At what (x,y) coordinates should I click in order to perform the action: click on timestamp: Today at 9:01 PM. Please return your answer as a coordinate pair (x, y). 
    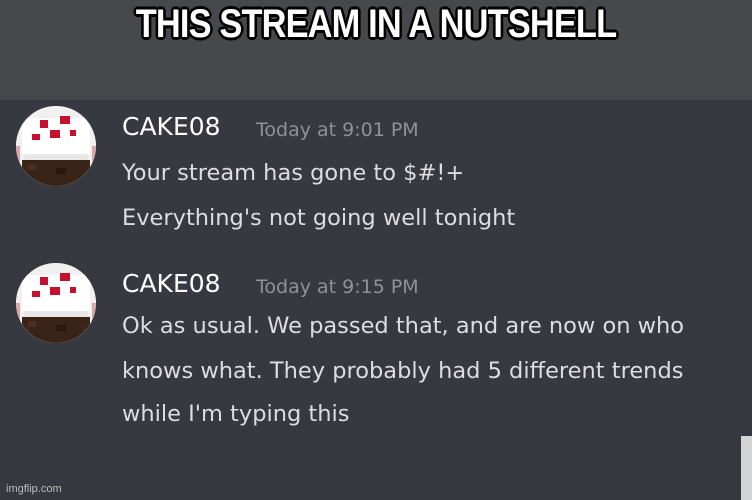
    Looking at the image, I should click on (337, 130).